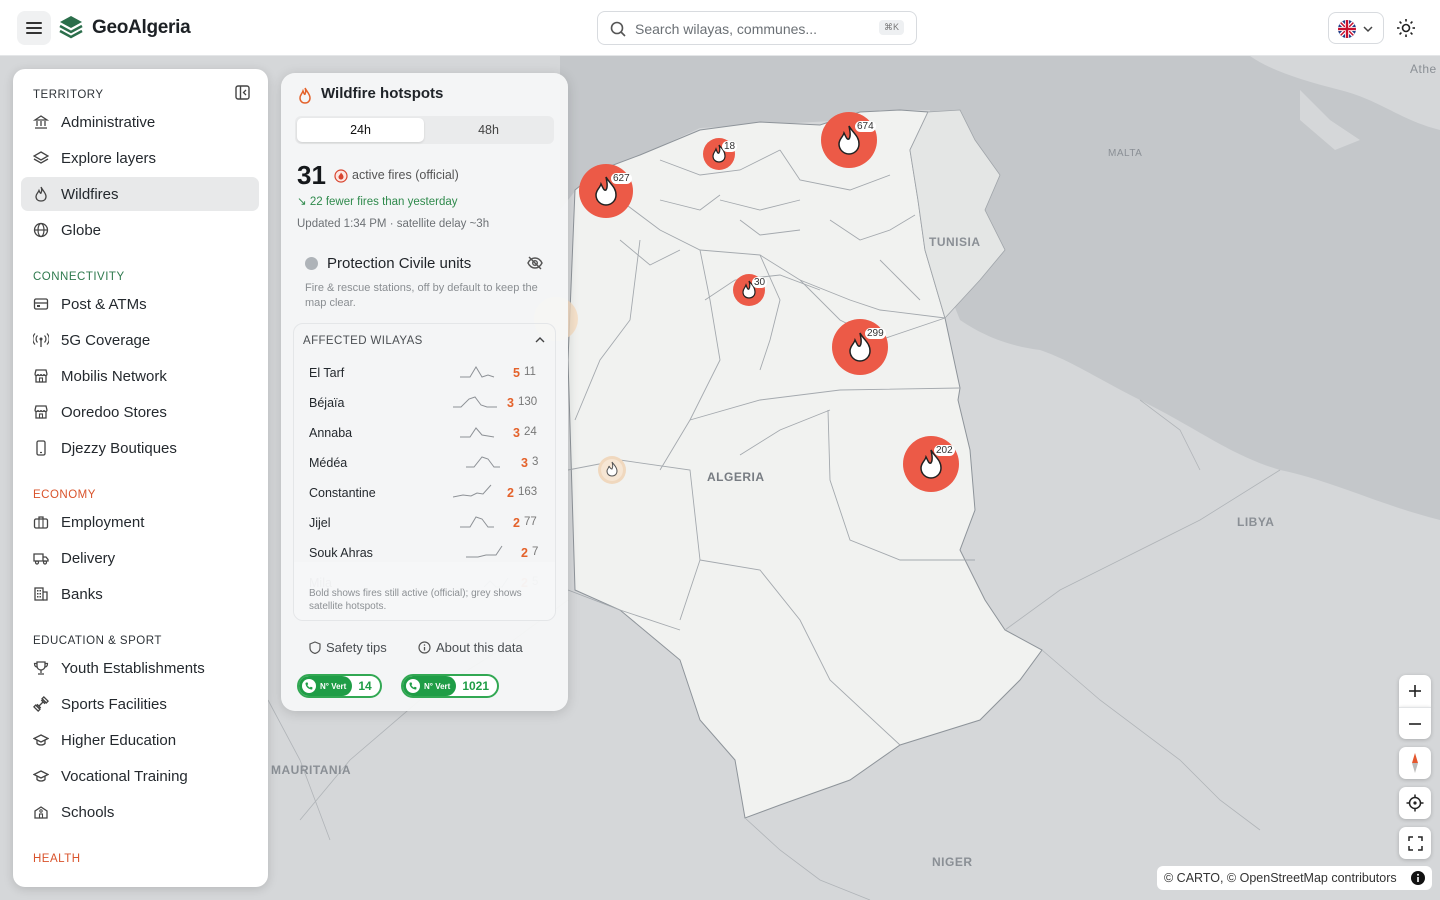 The image size is (1440, 900). I want to click on hotline-pill-1021: N° Vert 1021, so click(450, 686).